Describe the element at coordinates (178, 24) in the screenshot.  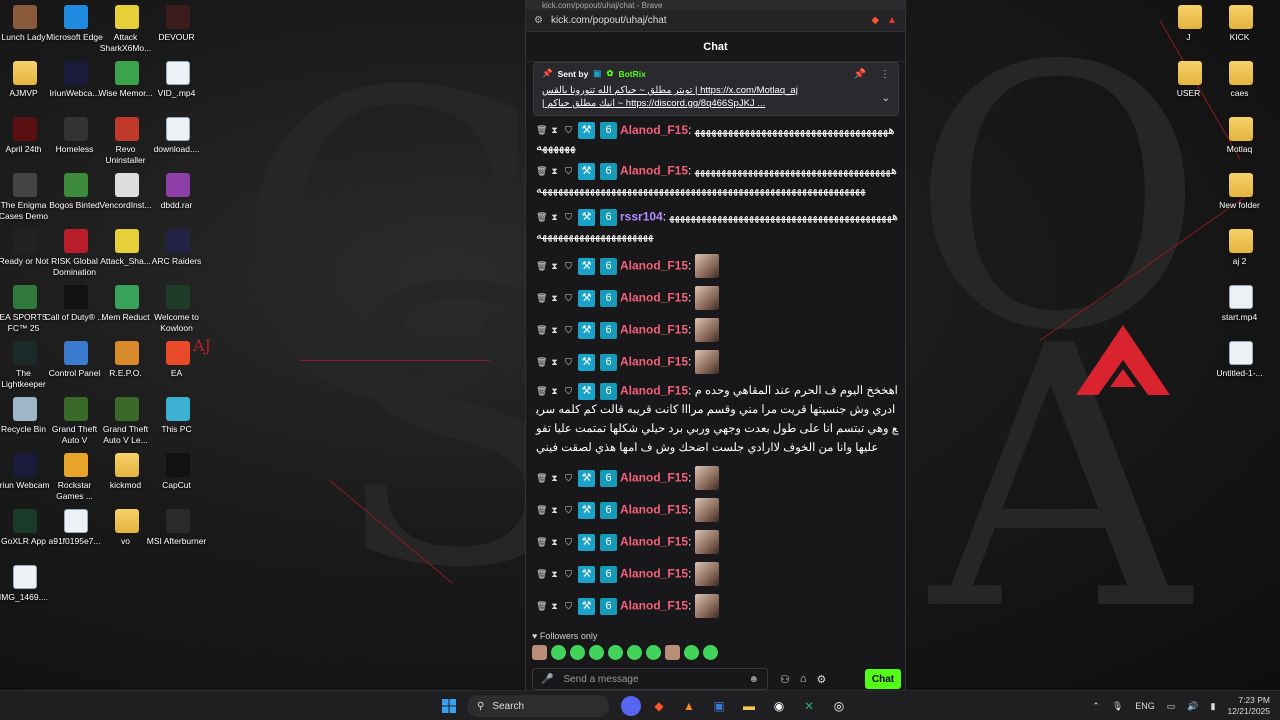
I see `desktop-icon: DEVOUR` at that location.